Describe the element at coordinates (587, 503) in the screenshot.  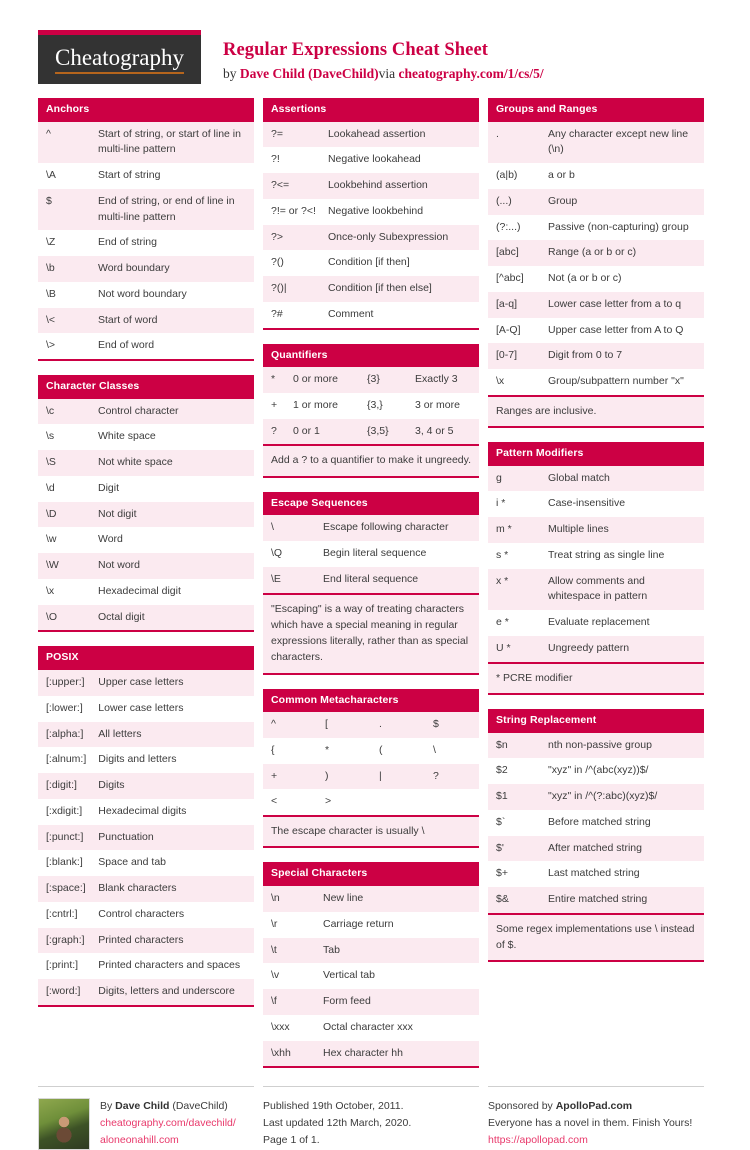
I see `row-value: Case-insensitive` at that location.